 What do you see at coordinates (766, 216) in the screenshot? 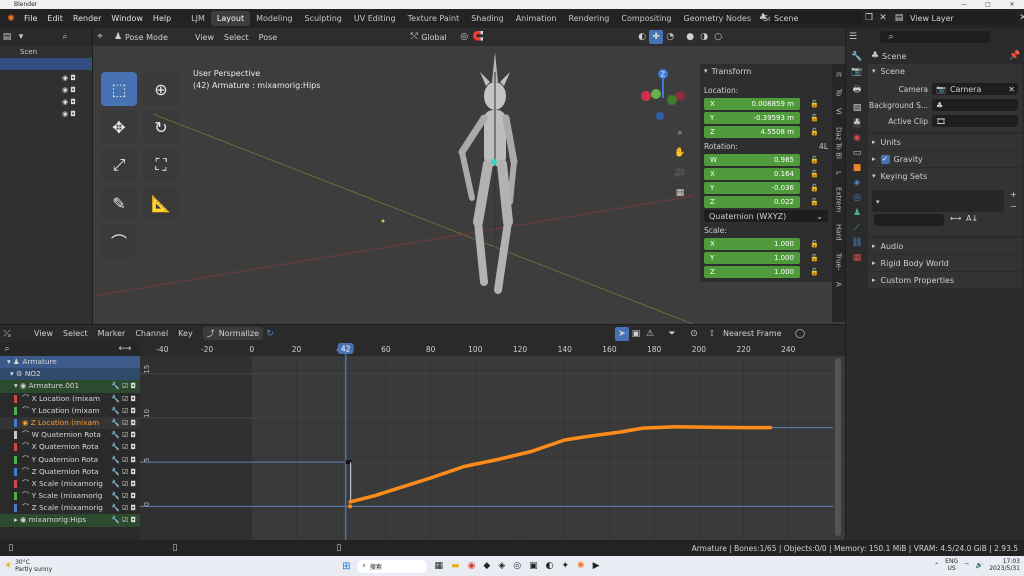
I see `rotation-mode-dropdown: Quaternion (WXYZ) ⌄` at bounding box center [766, 216].